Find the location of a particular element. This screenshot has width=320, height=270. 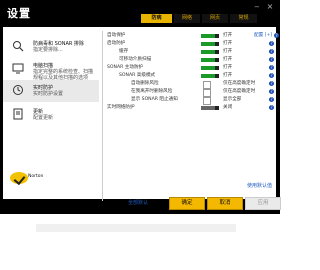

setting-label: 启动防护 is located at coordinates (116, 43).